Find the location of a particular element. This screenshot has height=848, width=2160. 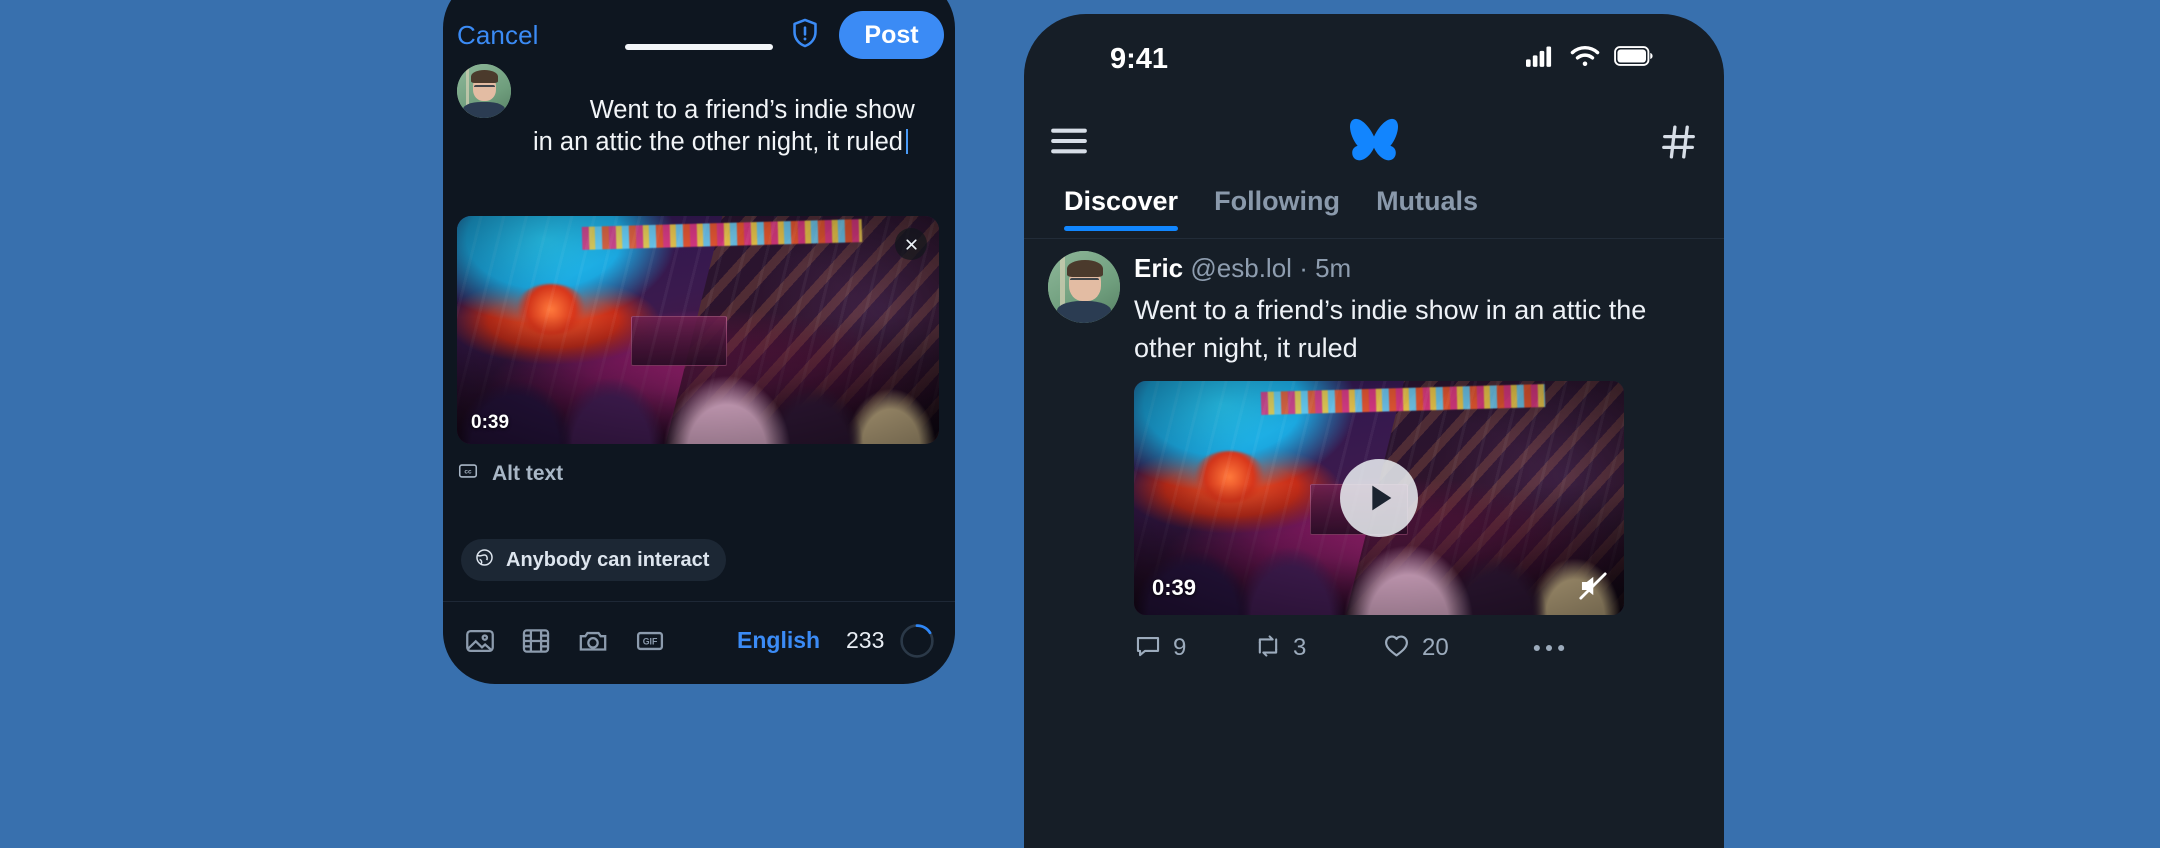

attached-video-preview: 0:39 is located at coordinates (698, 330).